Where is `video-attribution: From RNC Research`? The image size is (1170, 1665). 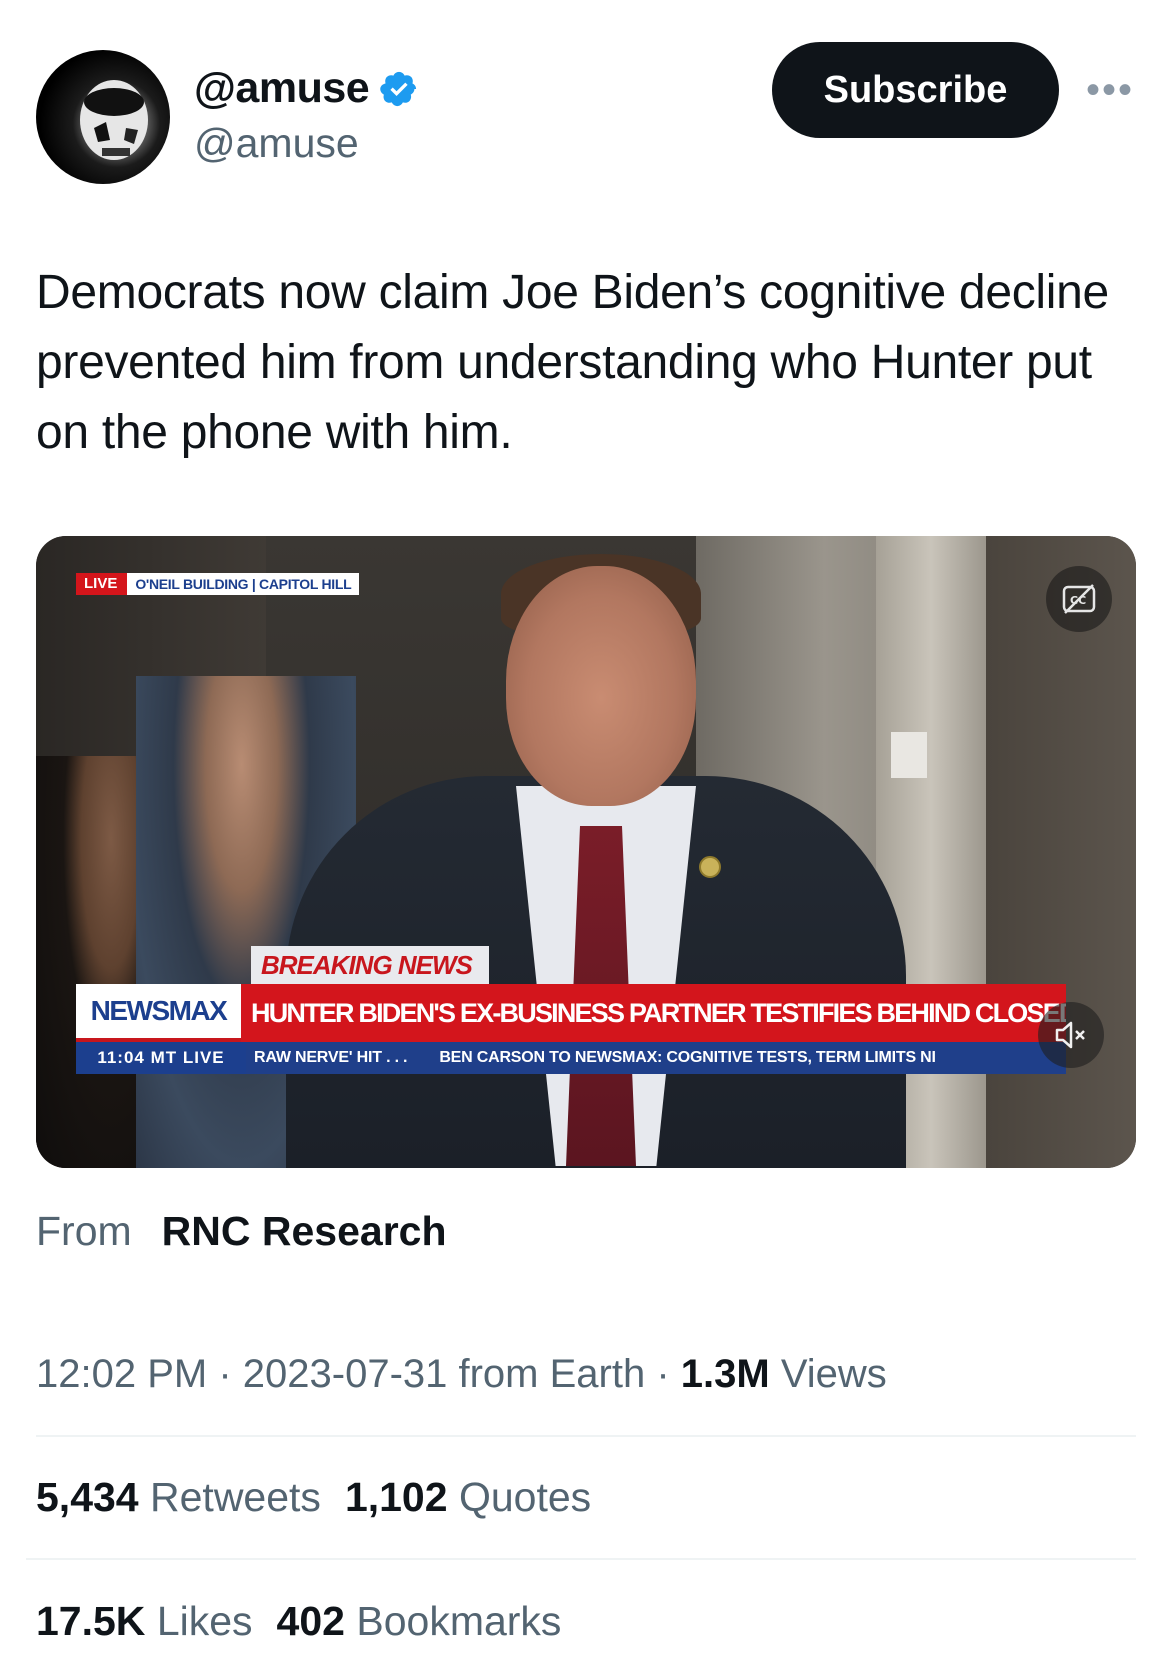
video-attribution: From RNC Research is located at coordinates (241, 1231).